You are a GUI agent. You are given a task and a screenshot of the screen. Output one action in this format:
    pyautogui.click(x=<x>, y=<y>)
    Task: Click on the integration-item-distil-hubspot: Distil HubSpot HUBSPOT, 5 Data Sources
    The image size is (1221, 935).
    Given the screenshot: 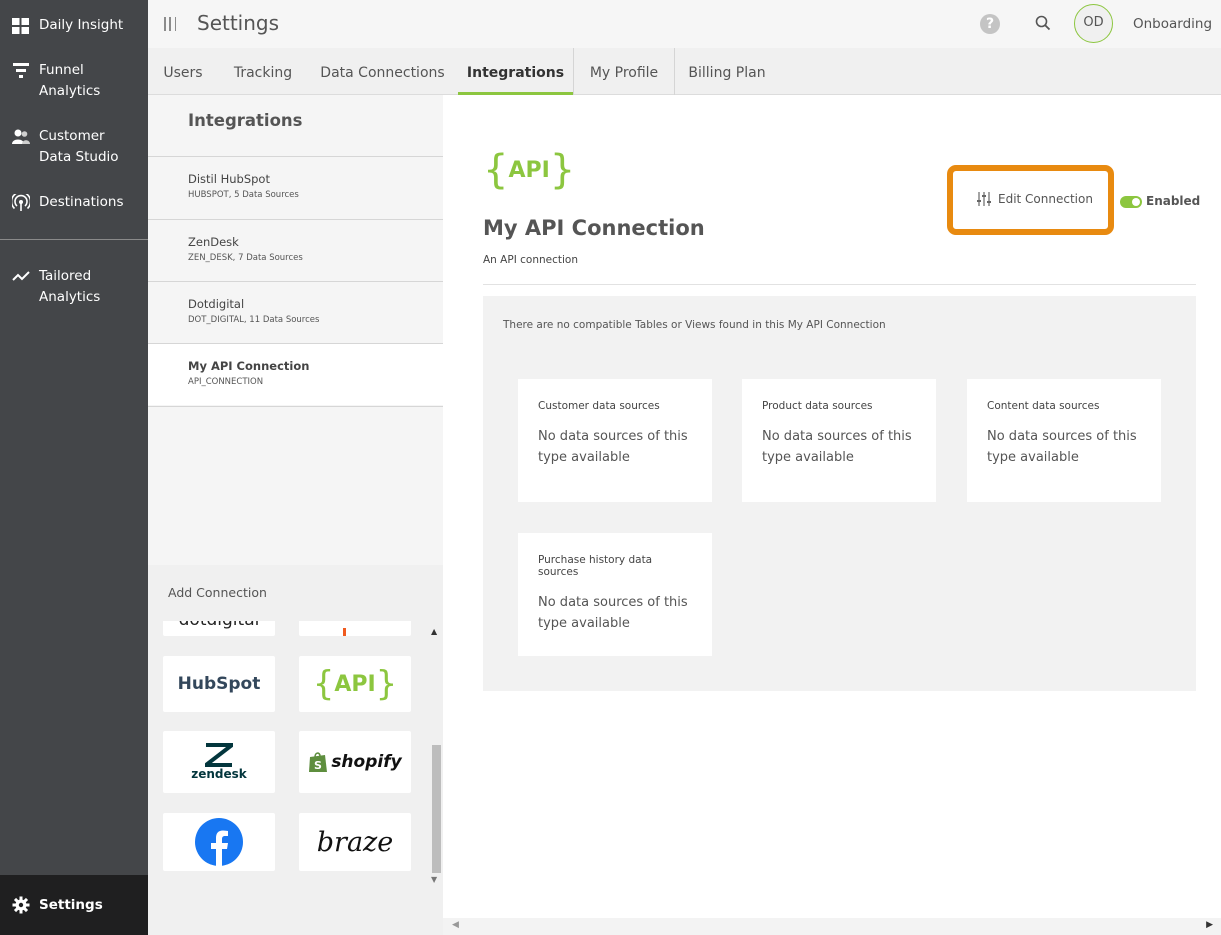 What is the action you would take?
    pyautogui.click(x=295, y=187)
    